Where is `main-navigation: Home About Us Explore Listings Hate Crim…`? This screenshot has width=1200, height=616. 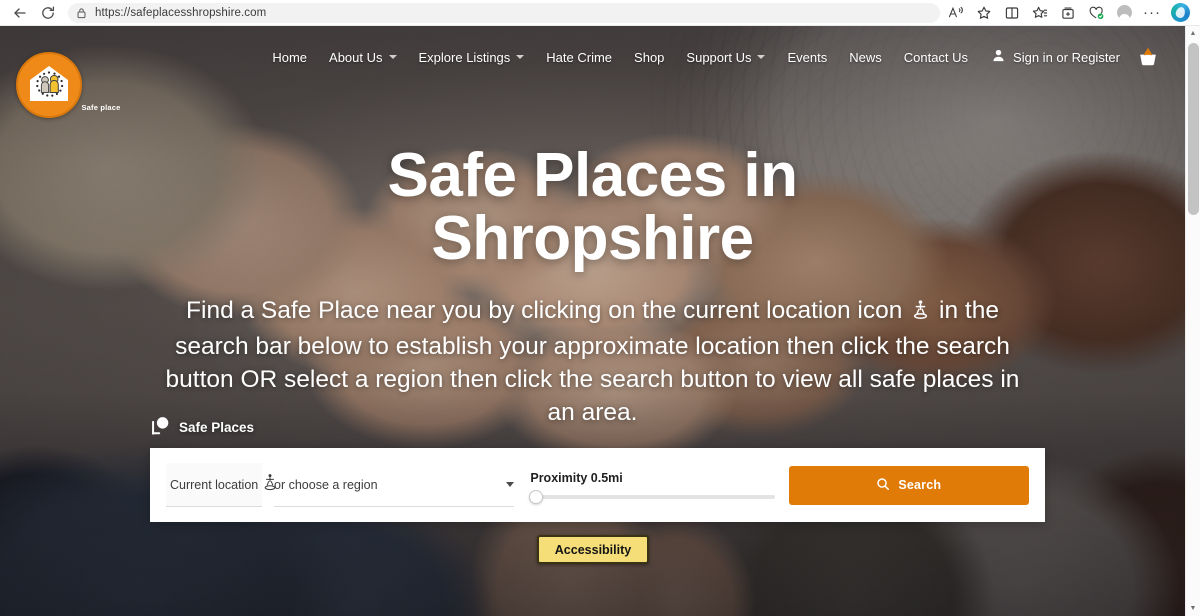 main-navigation: Home About Us Explore Listings Hate Crim… is located at coordinates (592, 57).